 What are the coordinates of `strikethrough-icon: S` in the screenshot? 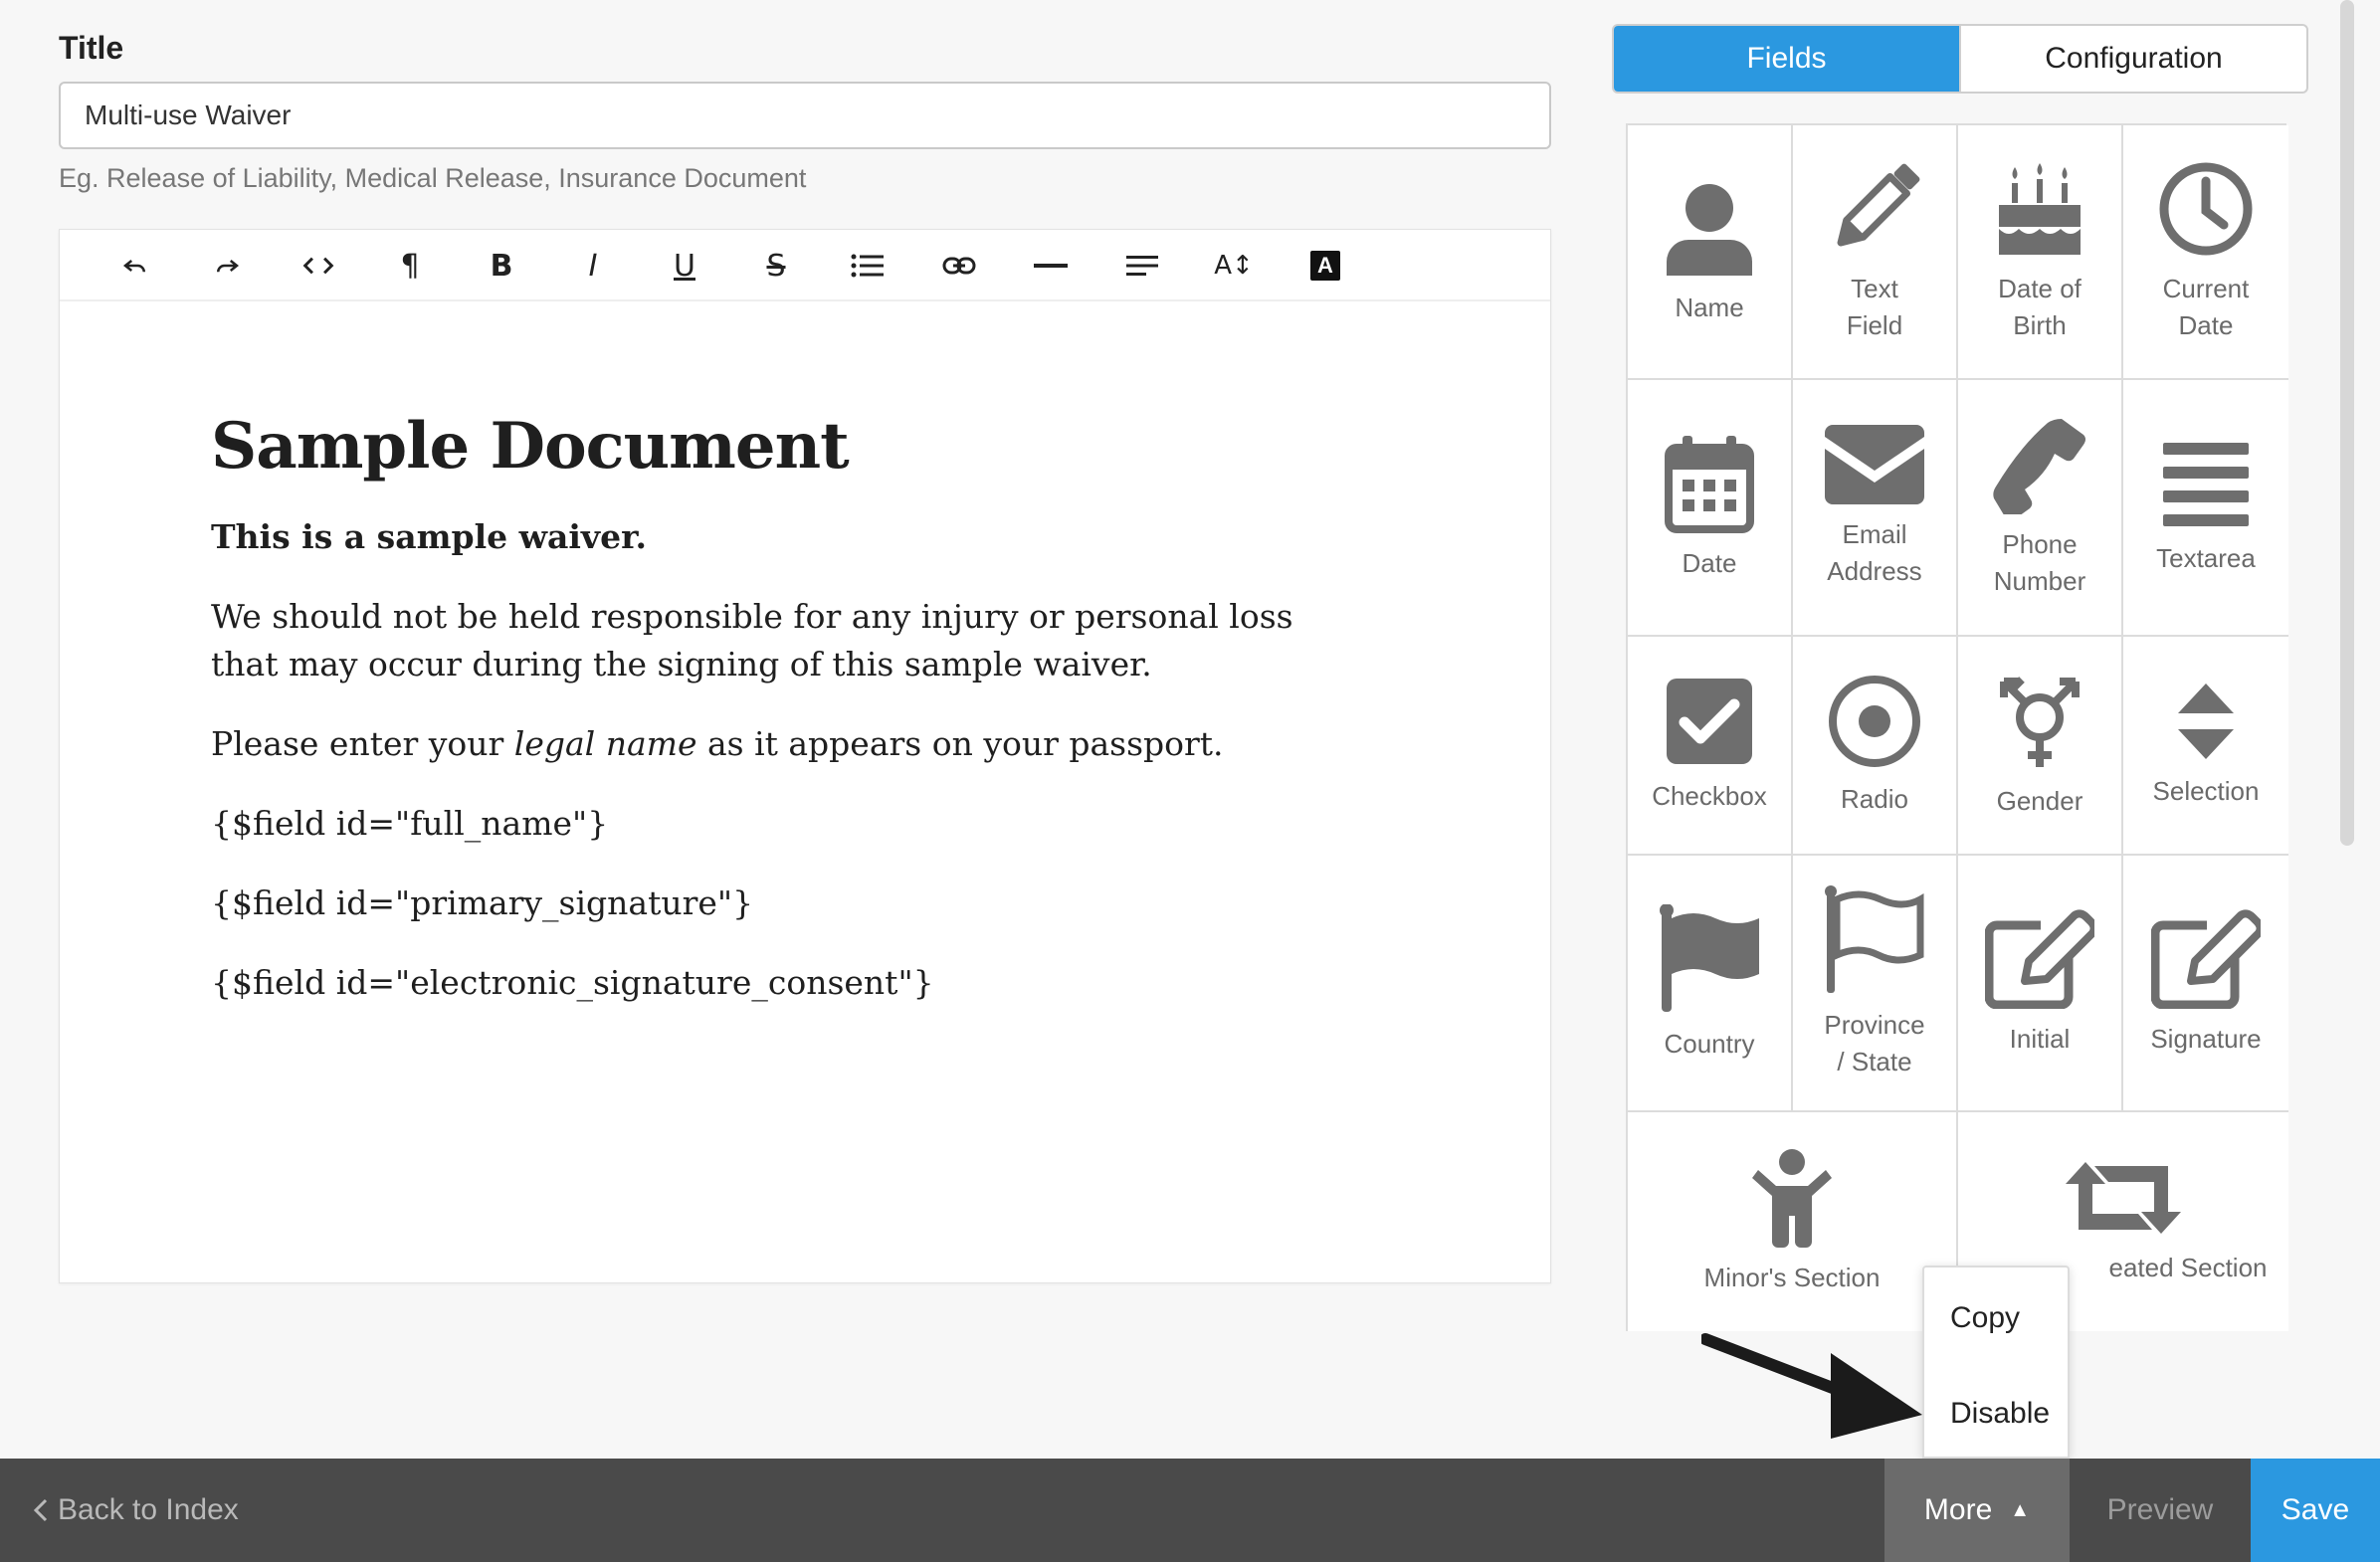 It's located at (776, 266).